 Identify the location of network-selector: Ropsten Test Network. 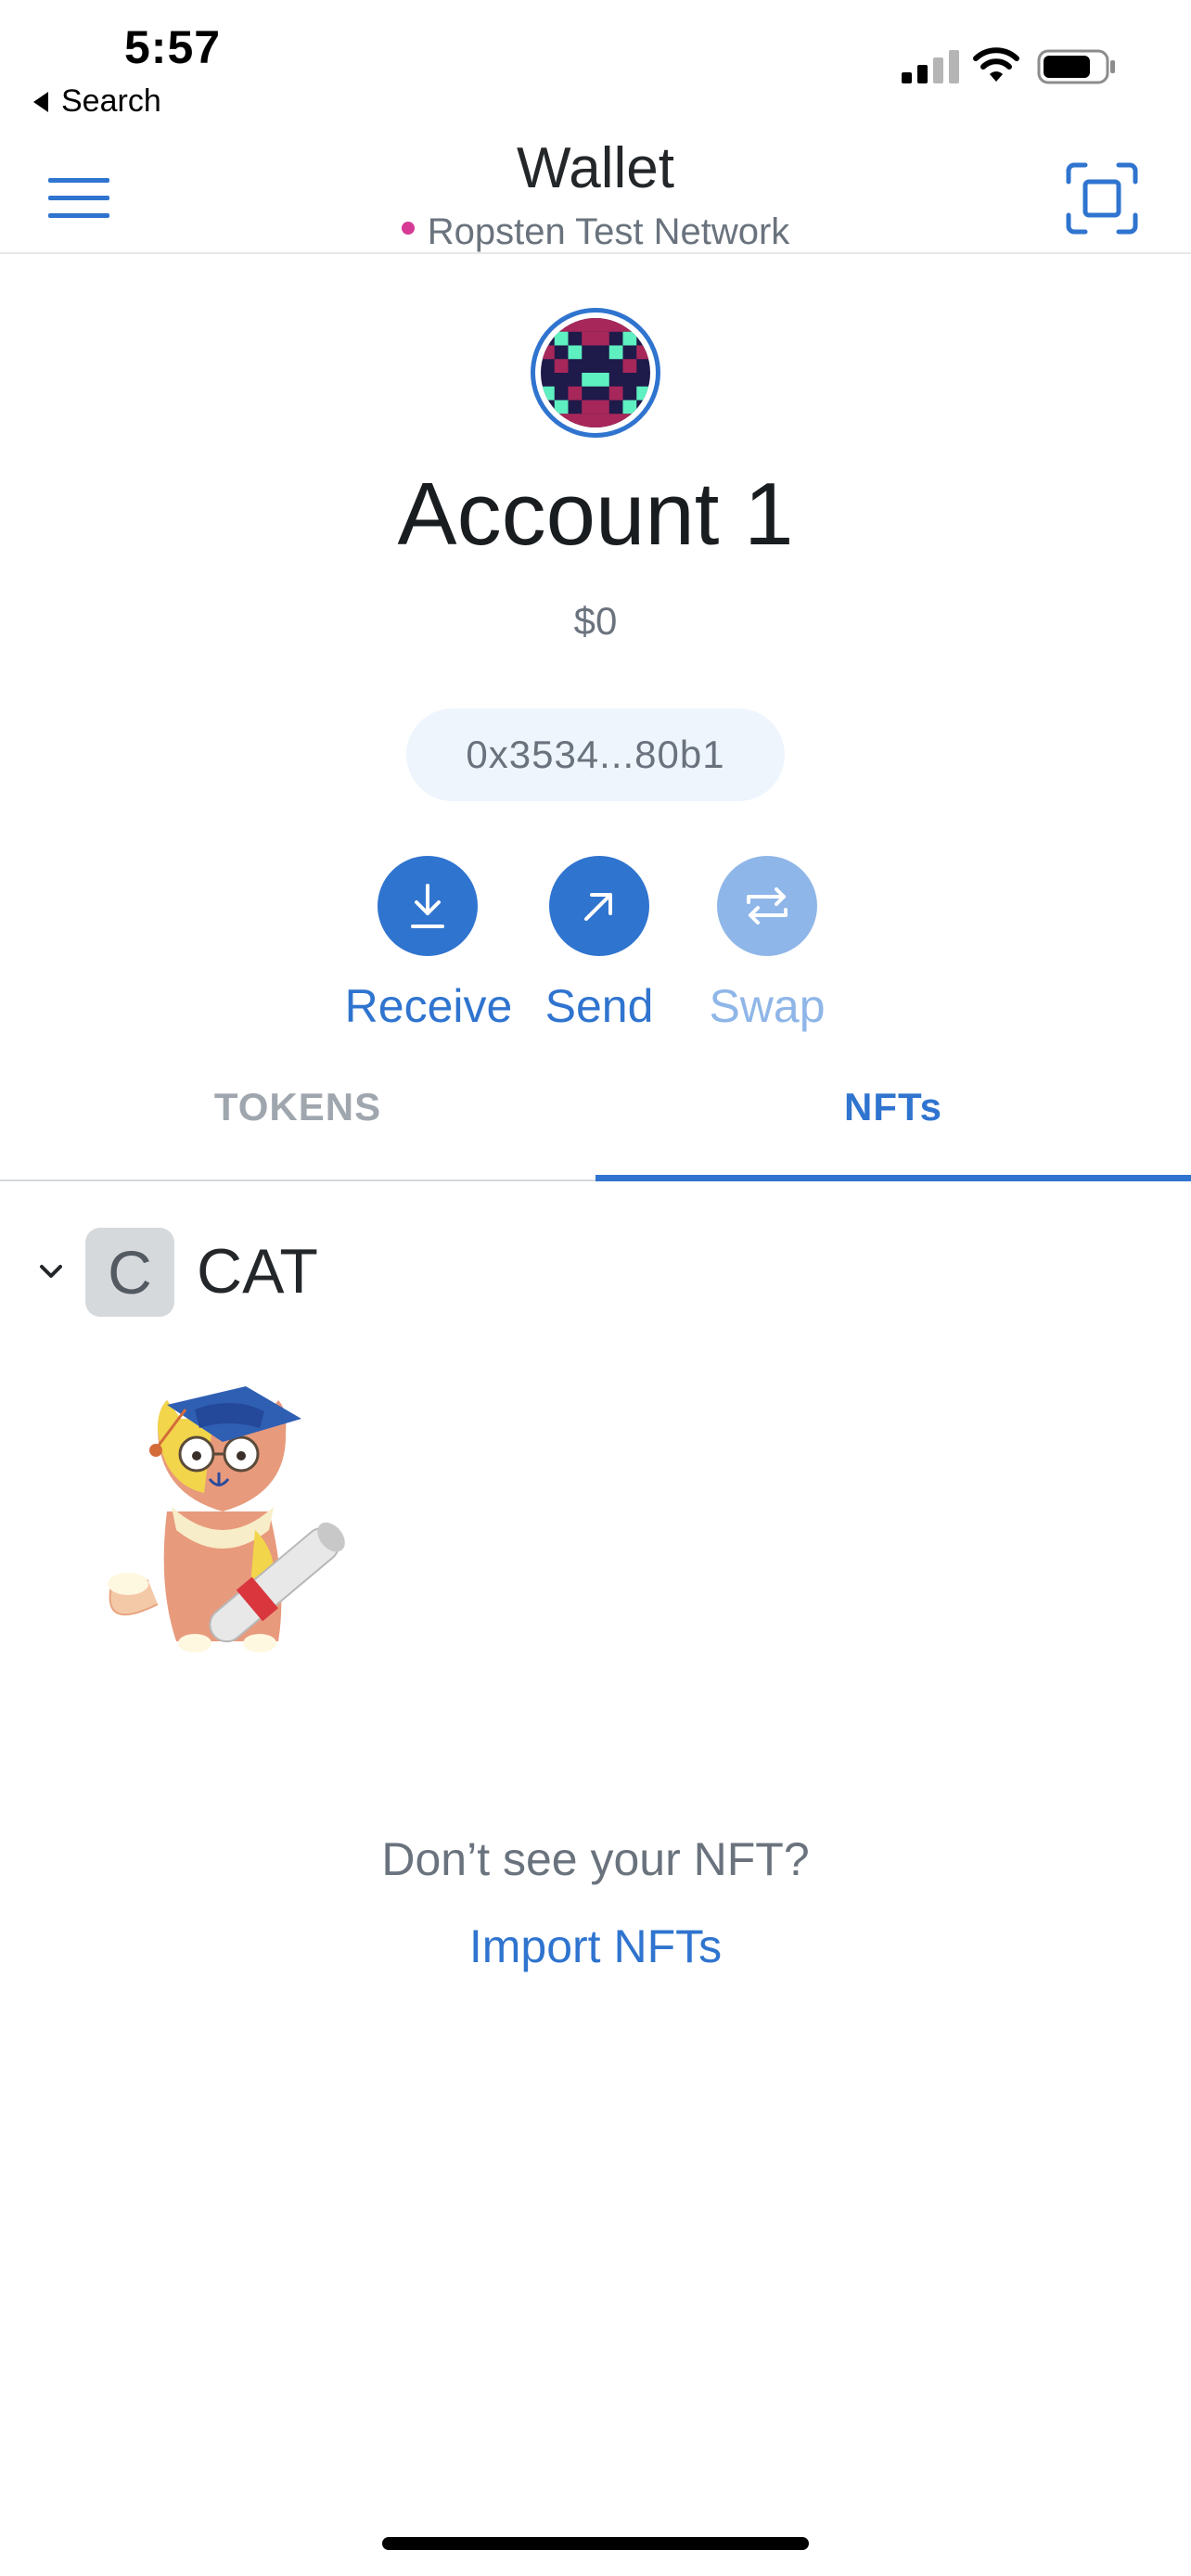
(595, 232).